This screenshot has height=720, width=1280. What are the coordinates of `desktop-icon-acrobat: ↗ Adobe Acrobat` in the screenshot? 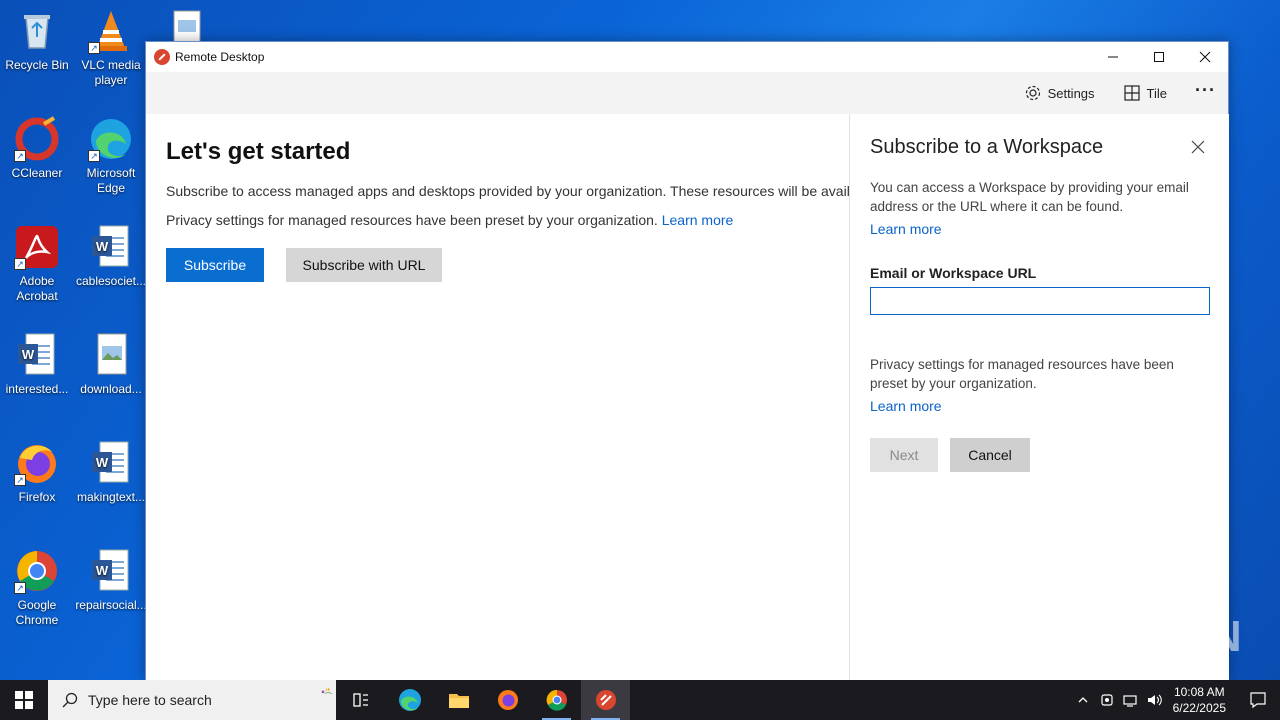 It's located at (37, 264).